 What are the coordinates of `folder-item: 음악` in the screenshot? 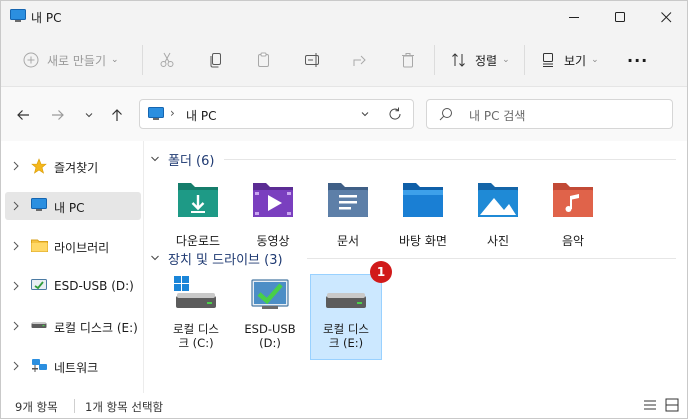 It's located at (573, 215).